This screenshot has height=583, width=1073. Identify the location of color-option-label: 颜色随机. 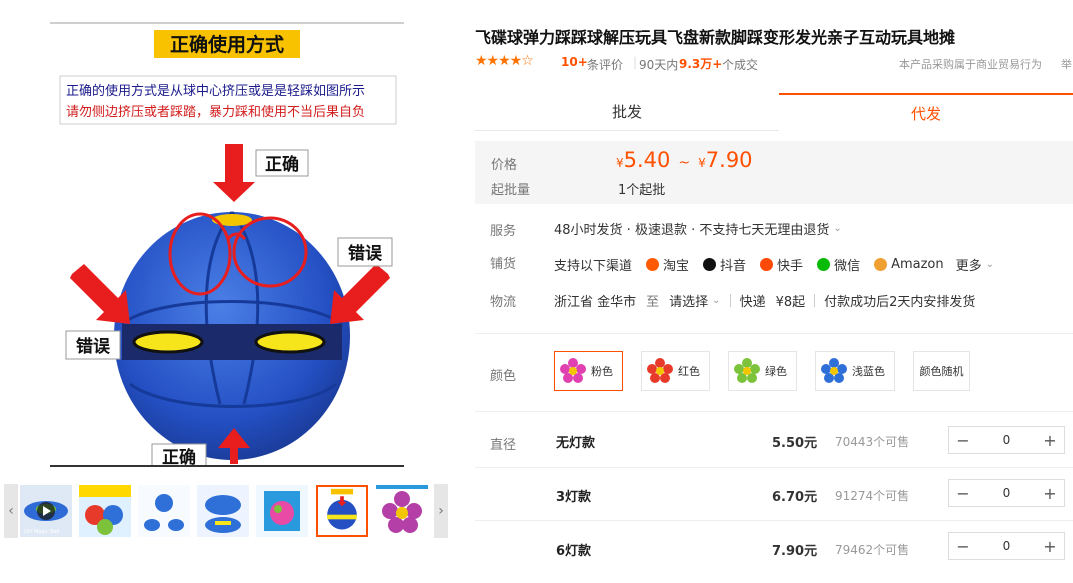
(941, 371).